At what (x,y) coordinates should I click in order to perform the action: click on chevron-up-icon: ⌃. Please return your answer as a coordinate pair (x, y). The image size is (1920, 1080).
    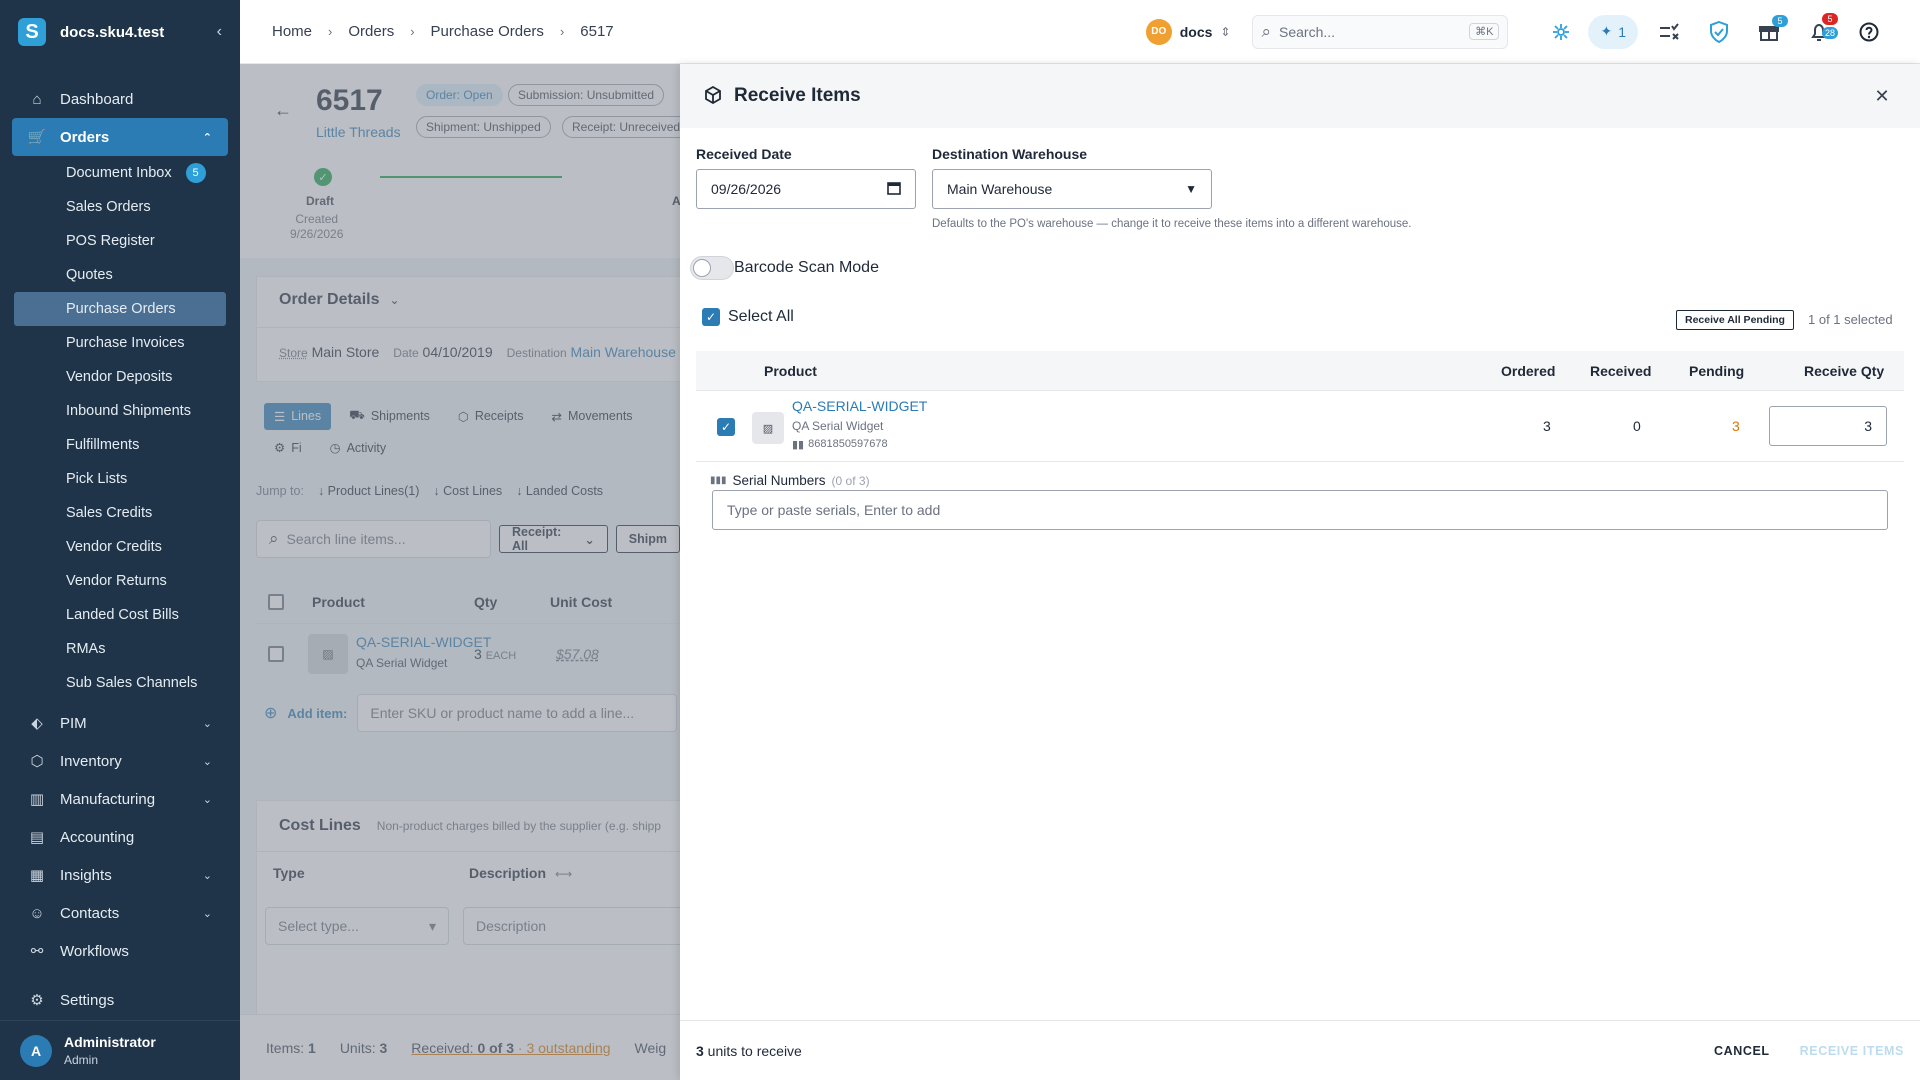
    Looking at the image, I should click on (207, 137).